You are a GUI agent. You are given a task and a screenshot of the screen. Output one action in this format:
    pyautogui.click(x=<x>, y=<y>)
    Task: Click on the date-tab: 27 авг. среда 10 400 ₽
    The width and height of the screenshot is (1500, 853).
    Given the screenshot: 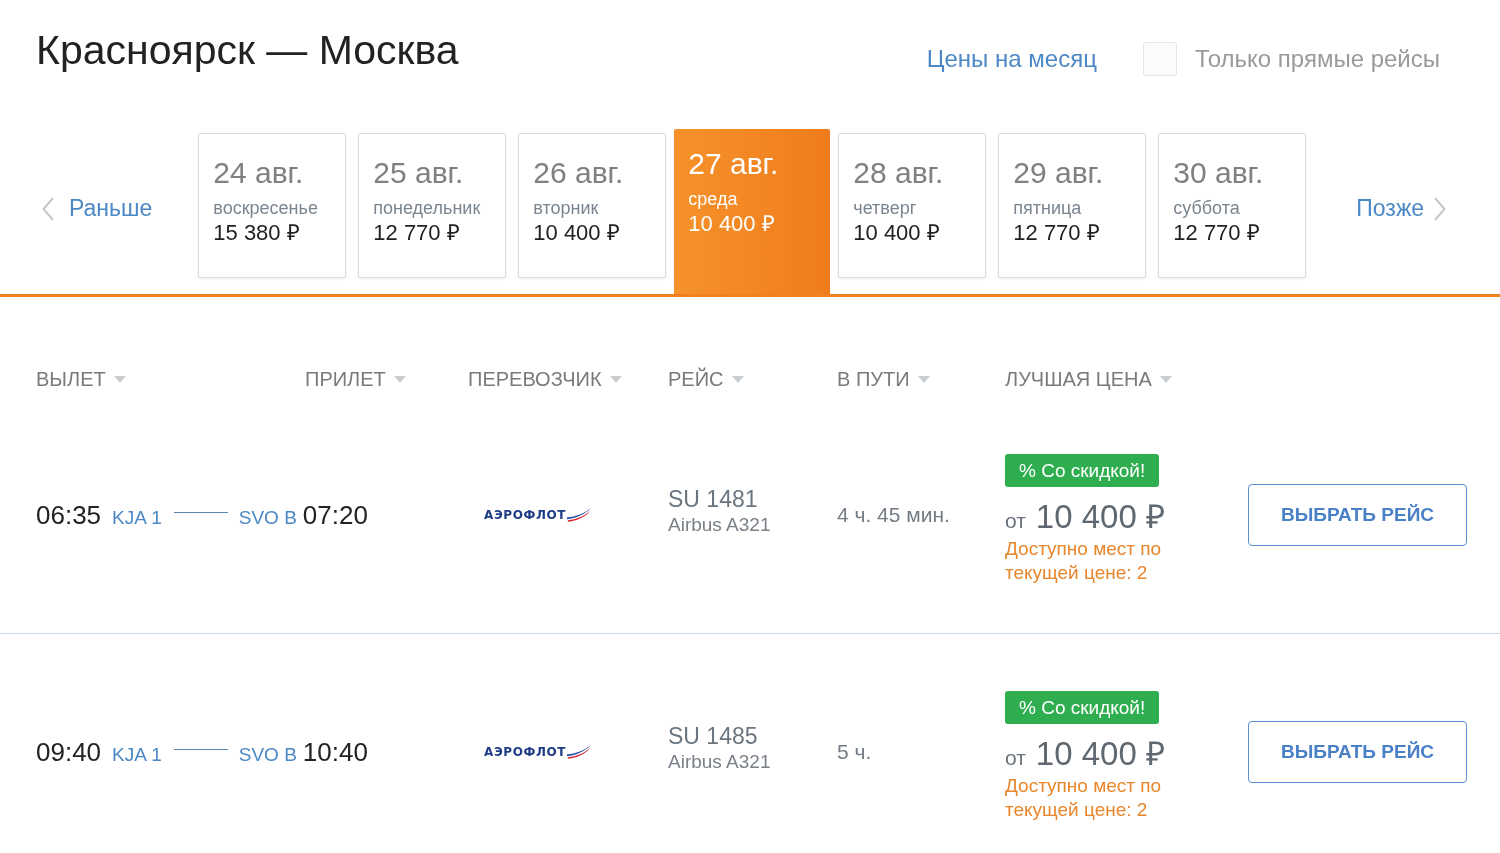 What is the action you would take?
    pyautogui.click(x=752, y=211)
    